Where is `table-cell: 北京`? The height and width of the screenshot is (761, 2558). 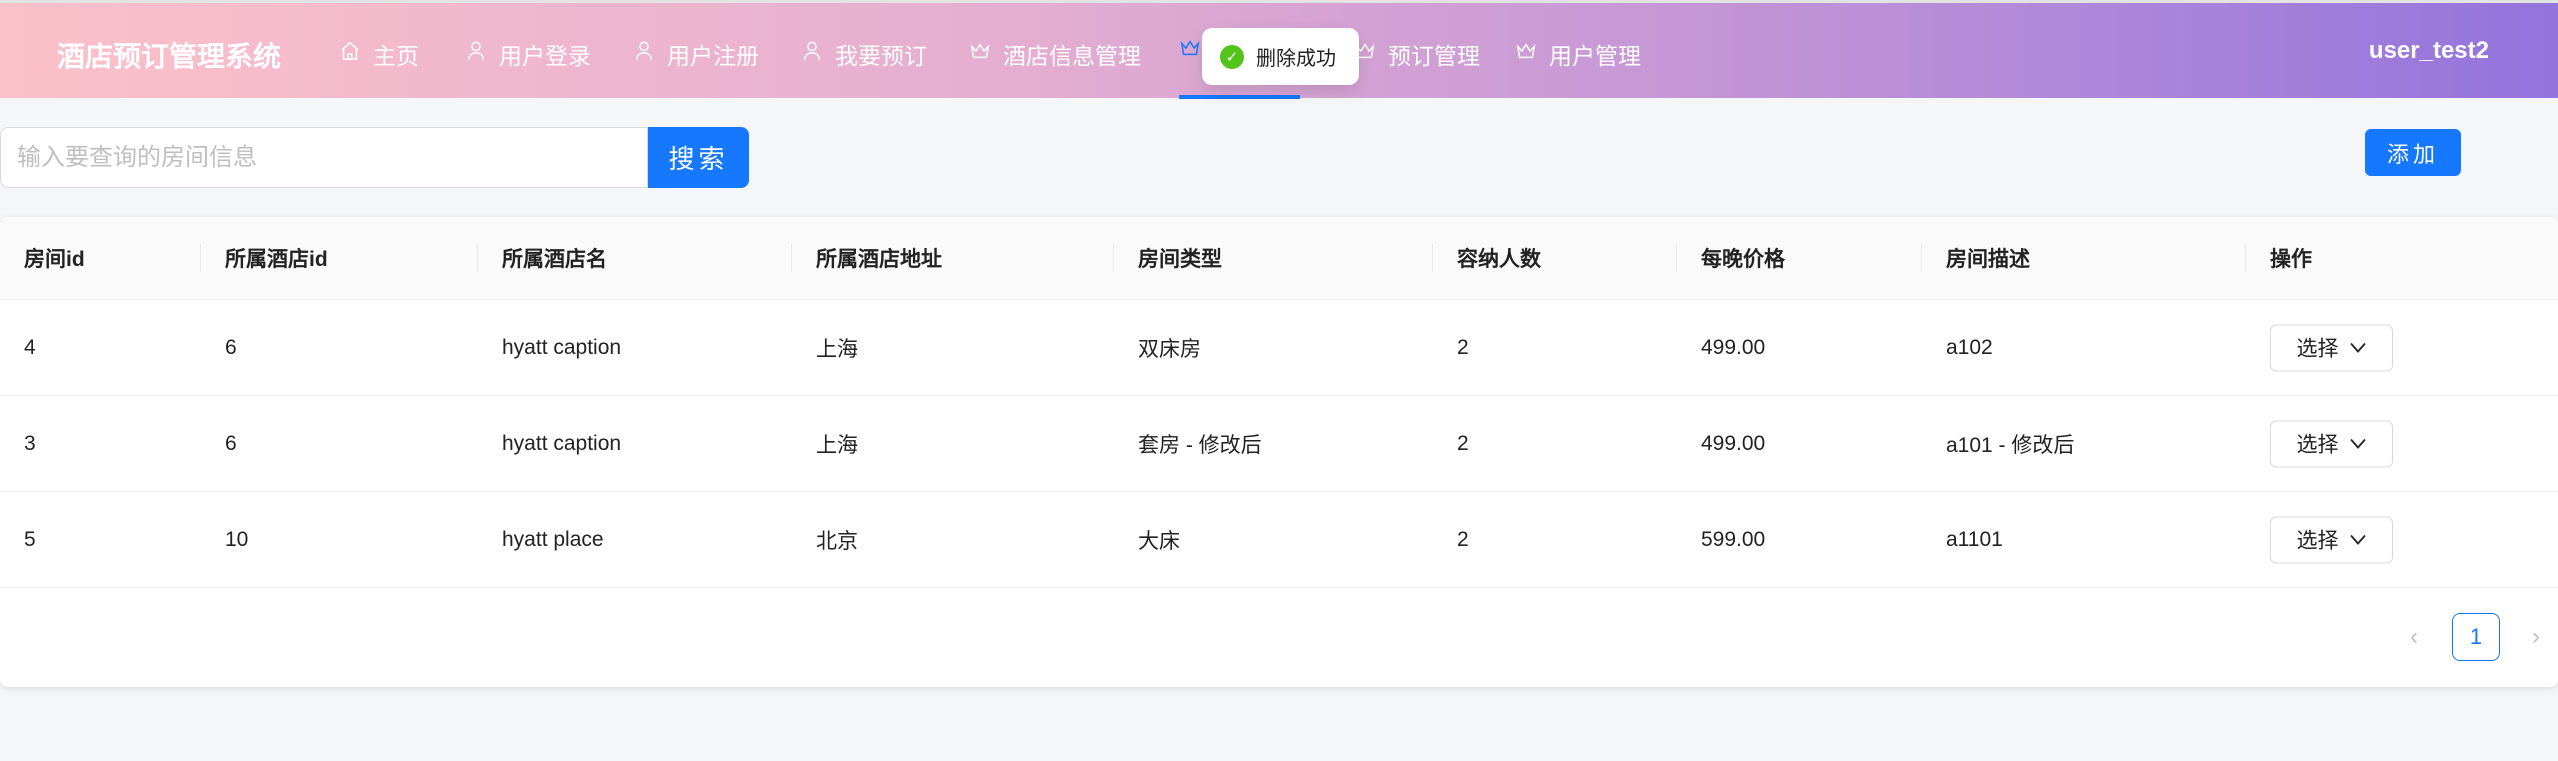
table-cell: 北京 is located at coordinates (837, 541).